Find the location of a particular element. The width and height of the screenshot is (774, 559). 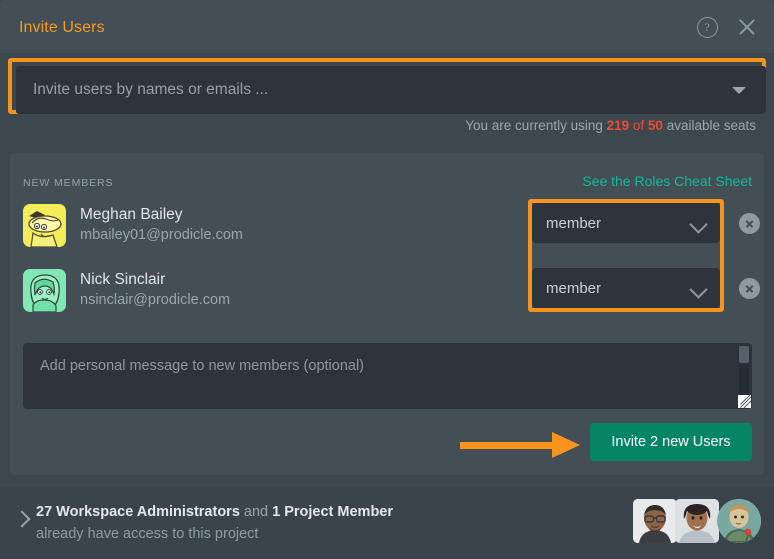

invite-new-users-button: Invite 2 new Users is located at coordinates (671, 442).